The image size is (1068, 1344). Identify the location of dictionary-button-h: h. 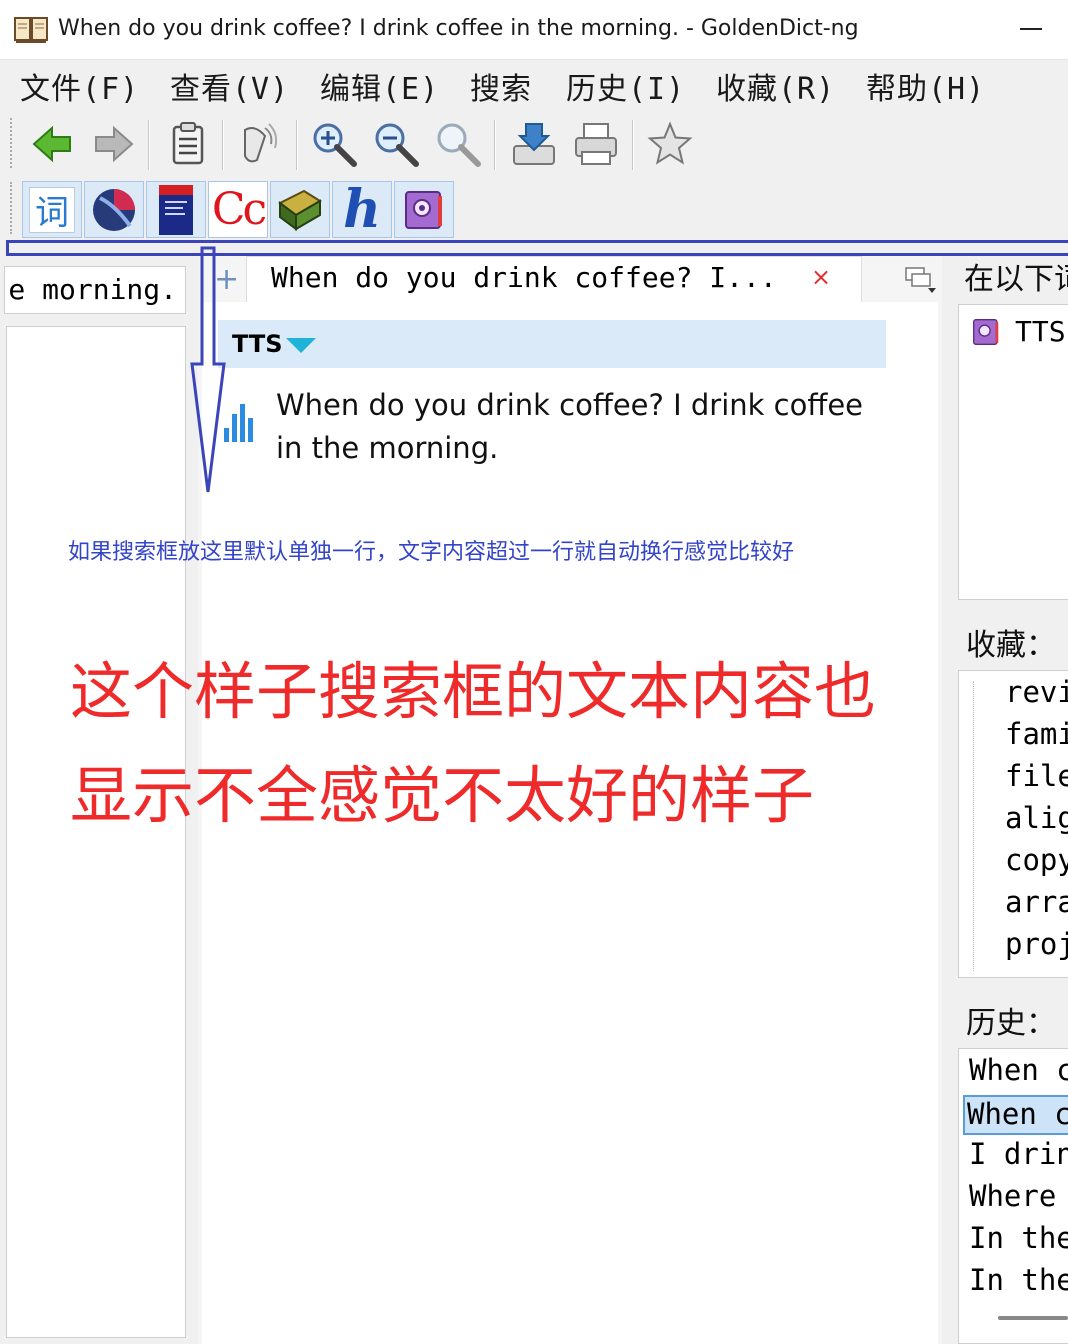
(362, 209).